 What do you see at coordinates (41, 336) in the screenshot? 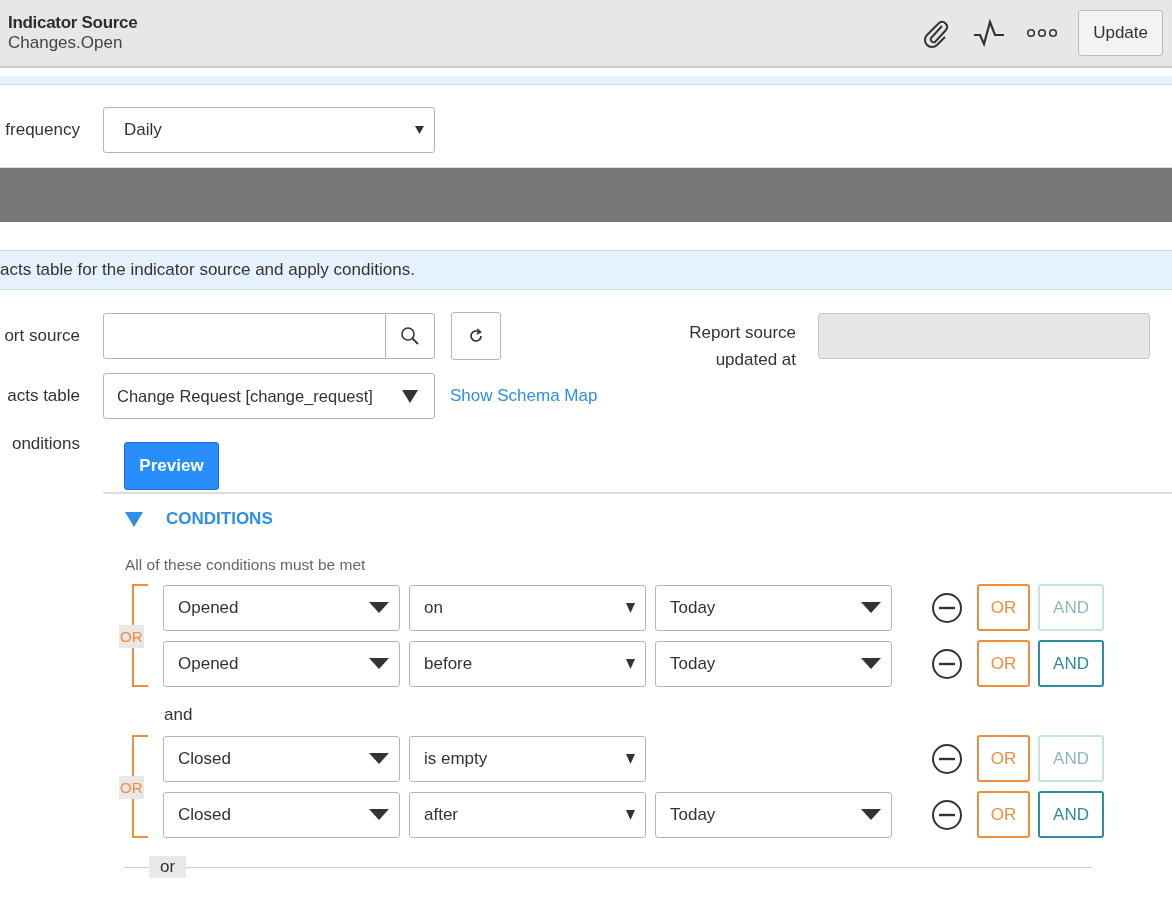
I see `field-label: ort source` at bounding box center [41, 336].